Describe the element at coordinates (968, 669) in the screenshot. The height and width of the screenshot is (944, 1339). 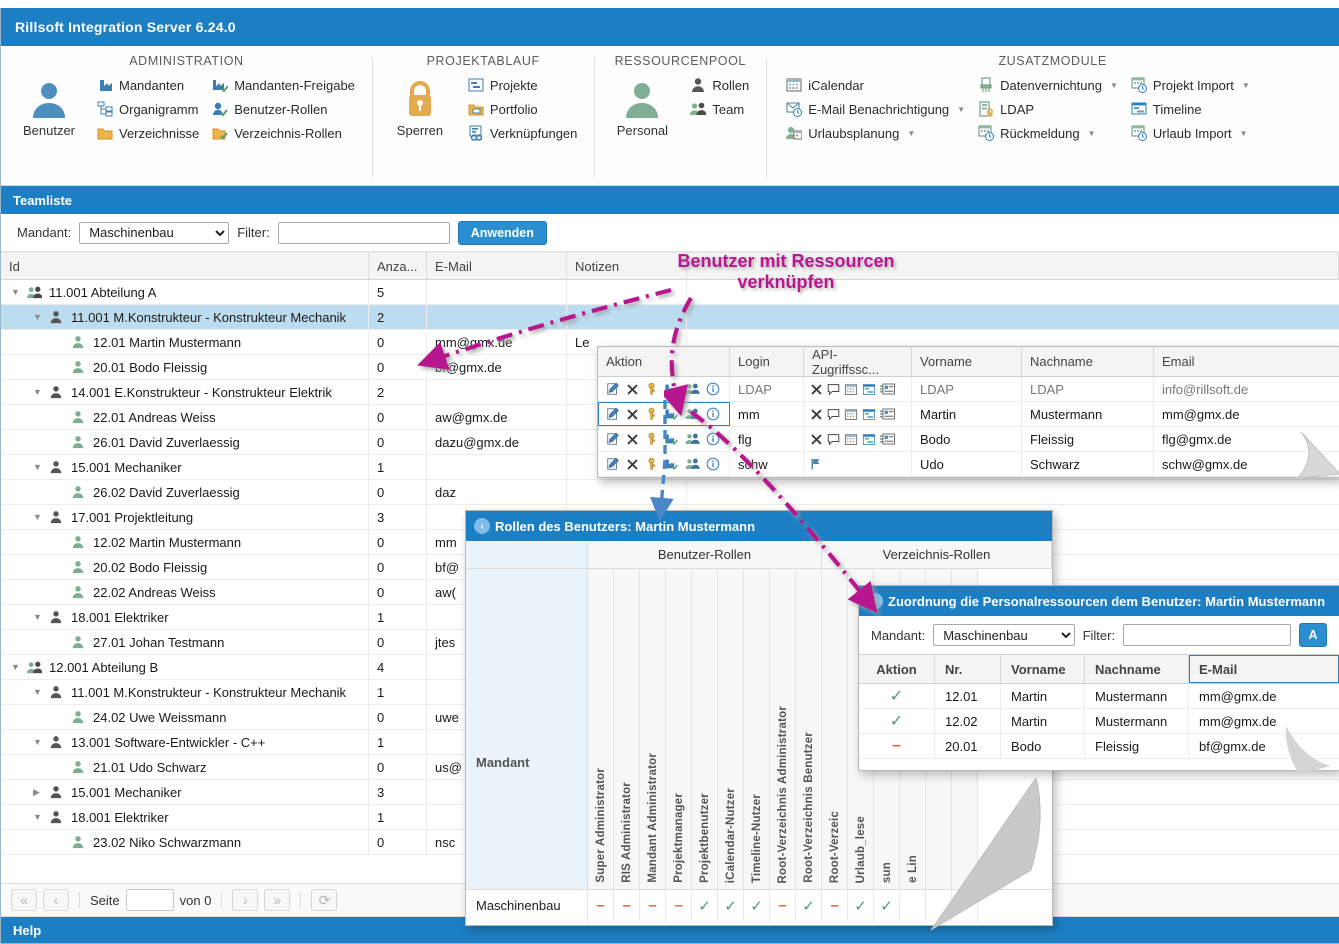
I see `column-header-nr: Nr.` at that location.